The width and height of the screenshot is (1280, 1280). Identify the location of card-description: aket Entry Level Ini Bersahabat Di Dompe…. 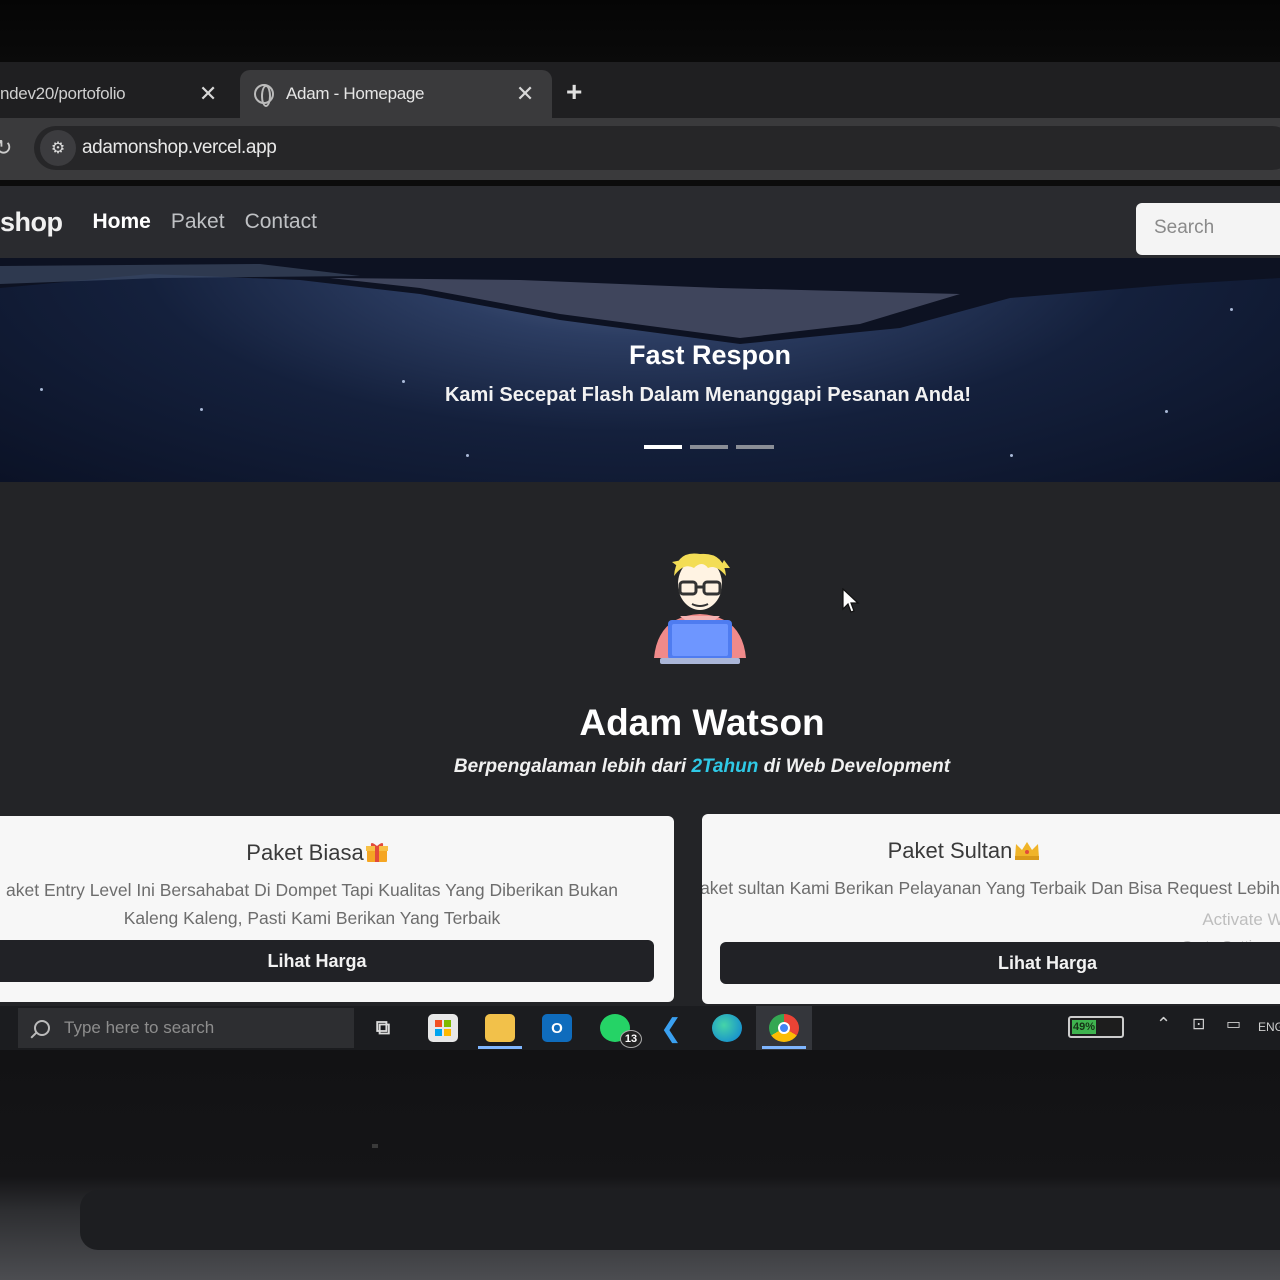
(312, 904).